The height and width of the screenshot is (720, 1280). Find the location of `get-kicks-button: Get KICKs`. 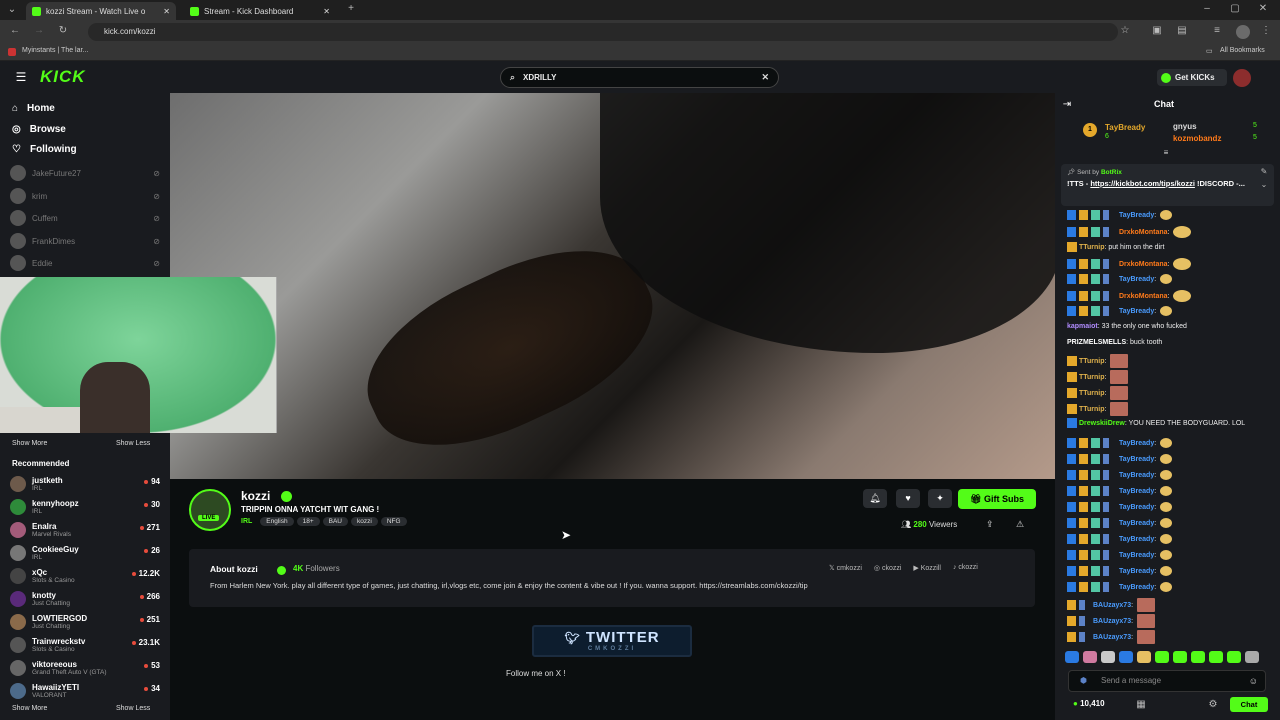

get-kicks-button: Get KICKs is located at coordinates (1192, 77).